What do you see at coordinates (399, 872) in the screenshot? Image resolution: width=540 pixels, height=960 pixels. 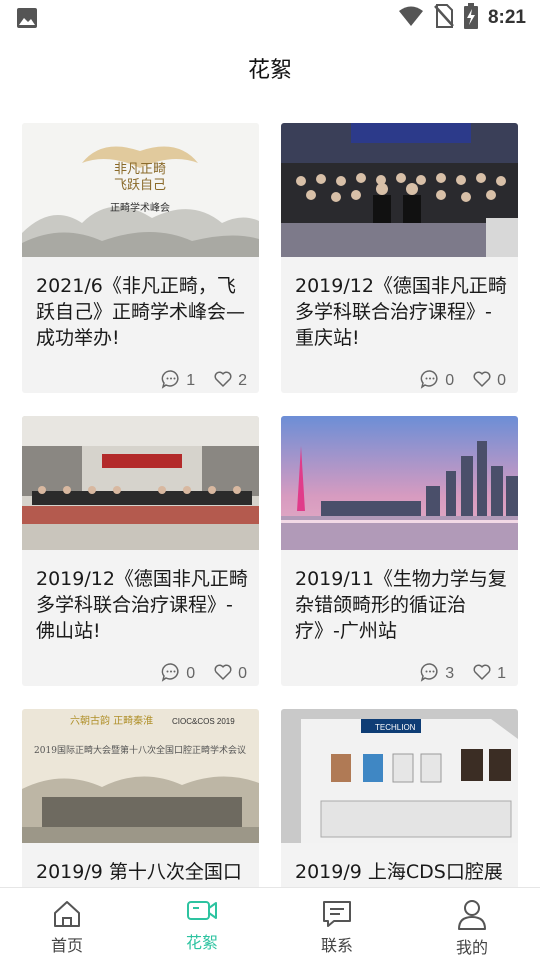 I see `card-title: 2019/9 上海CDS口腔展` at bounding box center [399, 872].